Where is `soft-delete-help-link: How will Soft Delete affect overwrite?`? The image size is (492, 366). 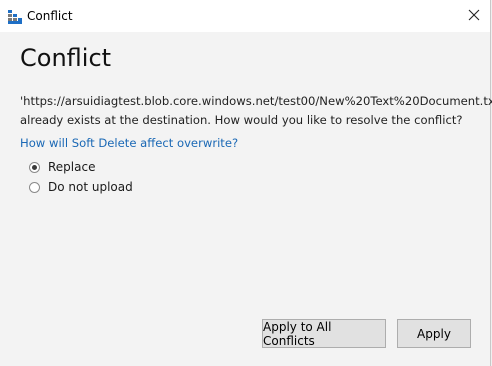
soft-delete-help-link: How will Soft Delete affect overwrite? is located at coordinates (129, 143).